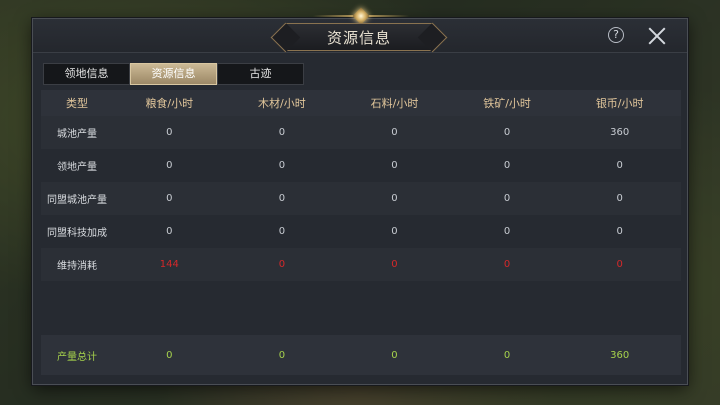 The height and width of the screenshot is (405, 720). I want to click on table-total-row: 产量总计 0 0 0 0 360, so click(361, 355).